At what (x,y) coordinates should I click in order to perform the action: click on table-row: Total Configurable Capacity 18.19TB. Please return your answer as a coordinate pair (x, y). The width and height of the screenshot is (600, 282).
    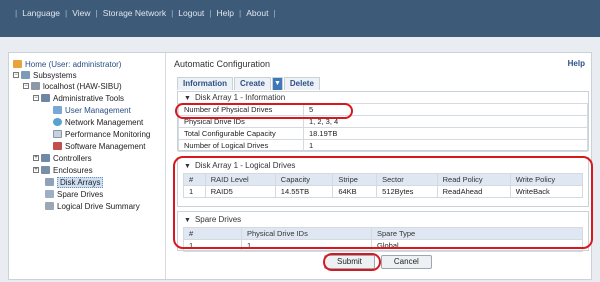
    Looking at the image, I should click on (383, 133).